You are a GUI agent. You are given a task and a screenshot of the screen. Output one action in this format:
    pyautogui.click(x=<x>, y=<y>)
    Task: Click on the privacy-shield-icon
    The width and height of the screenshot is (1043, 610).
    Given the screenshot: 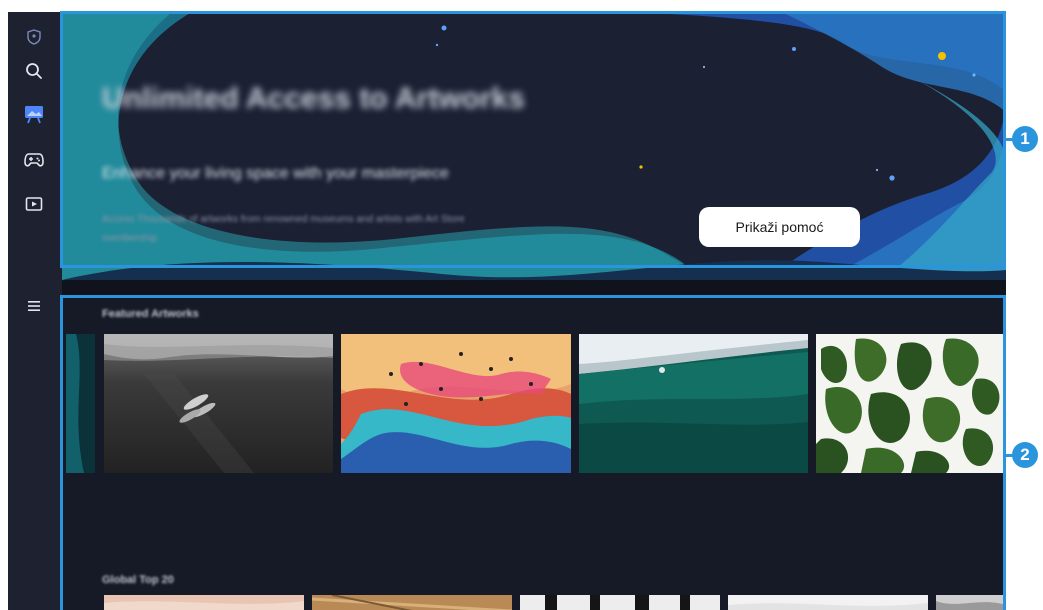 What is the action you would take?
    pyautogui.click(x=34, y=37)
    